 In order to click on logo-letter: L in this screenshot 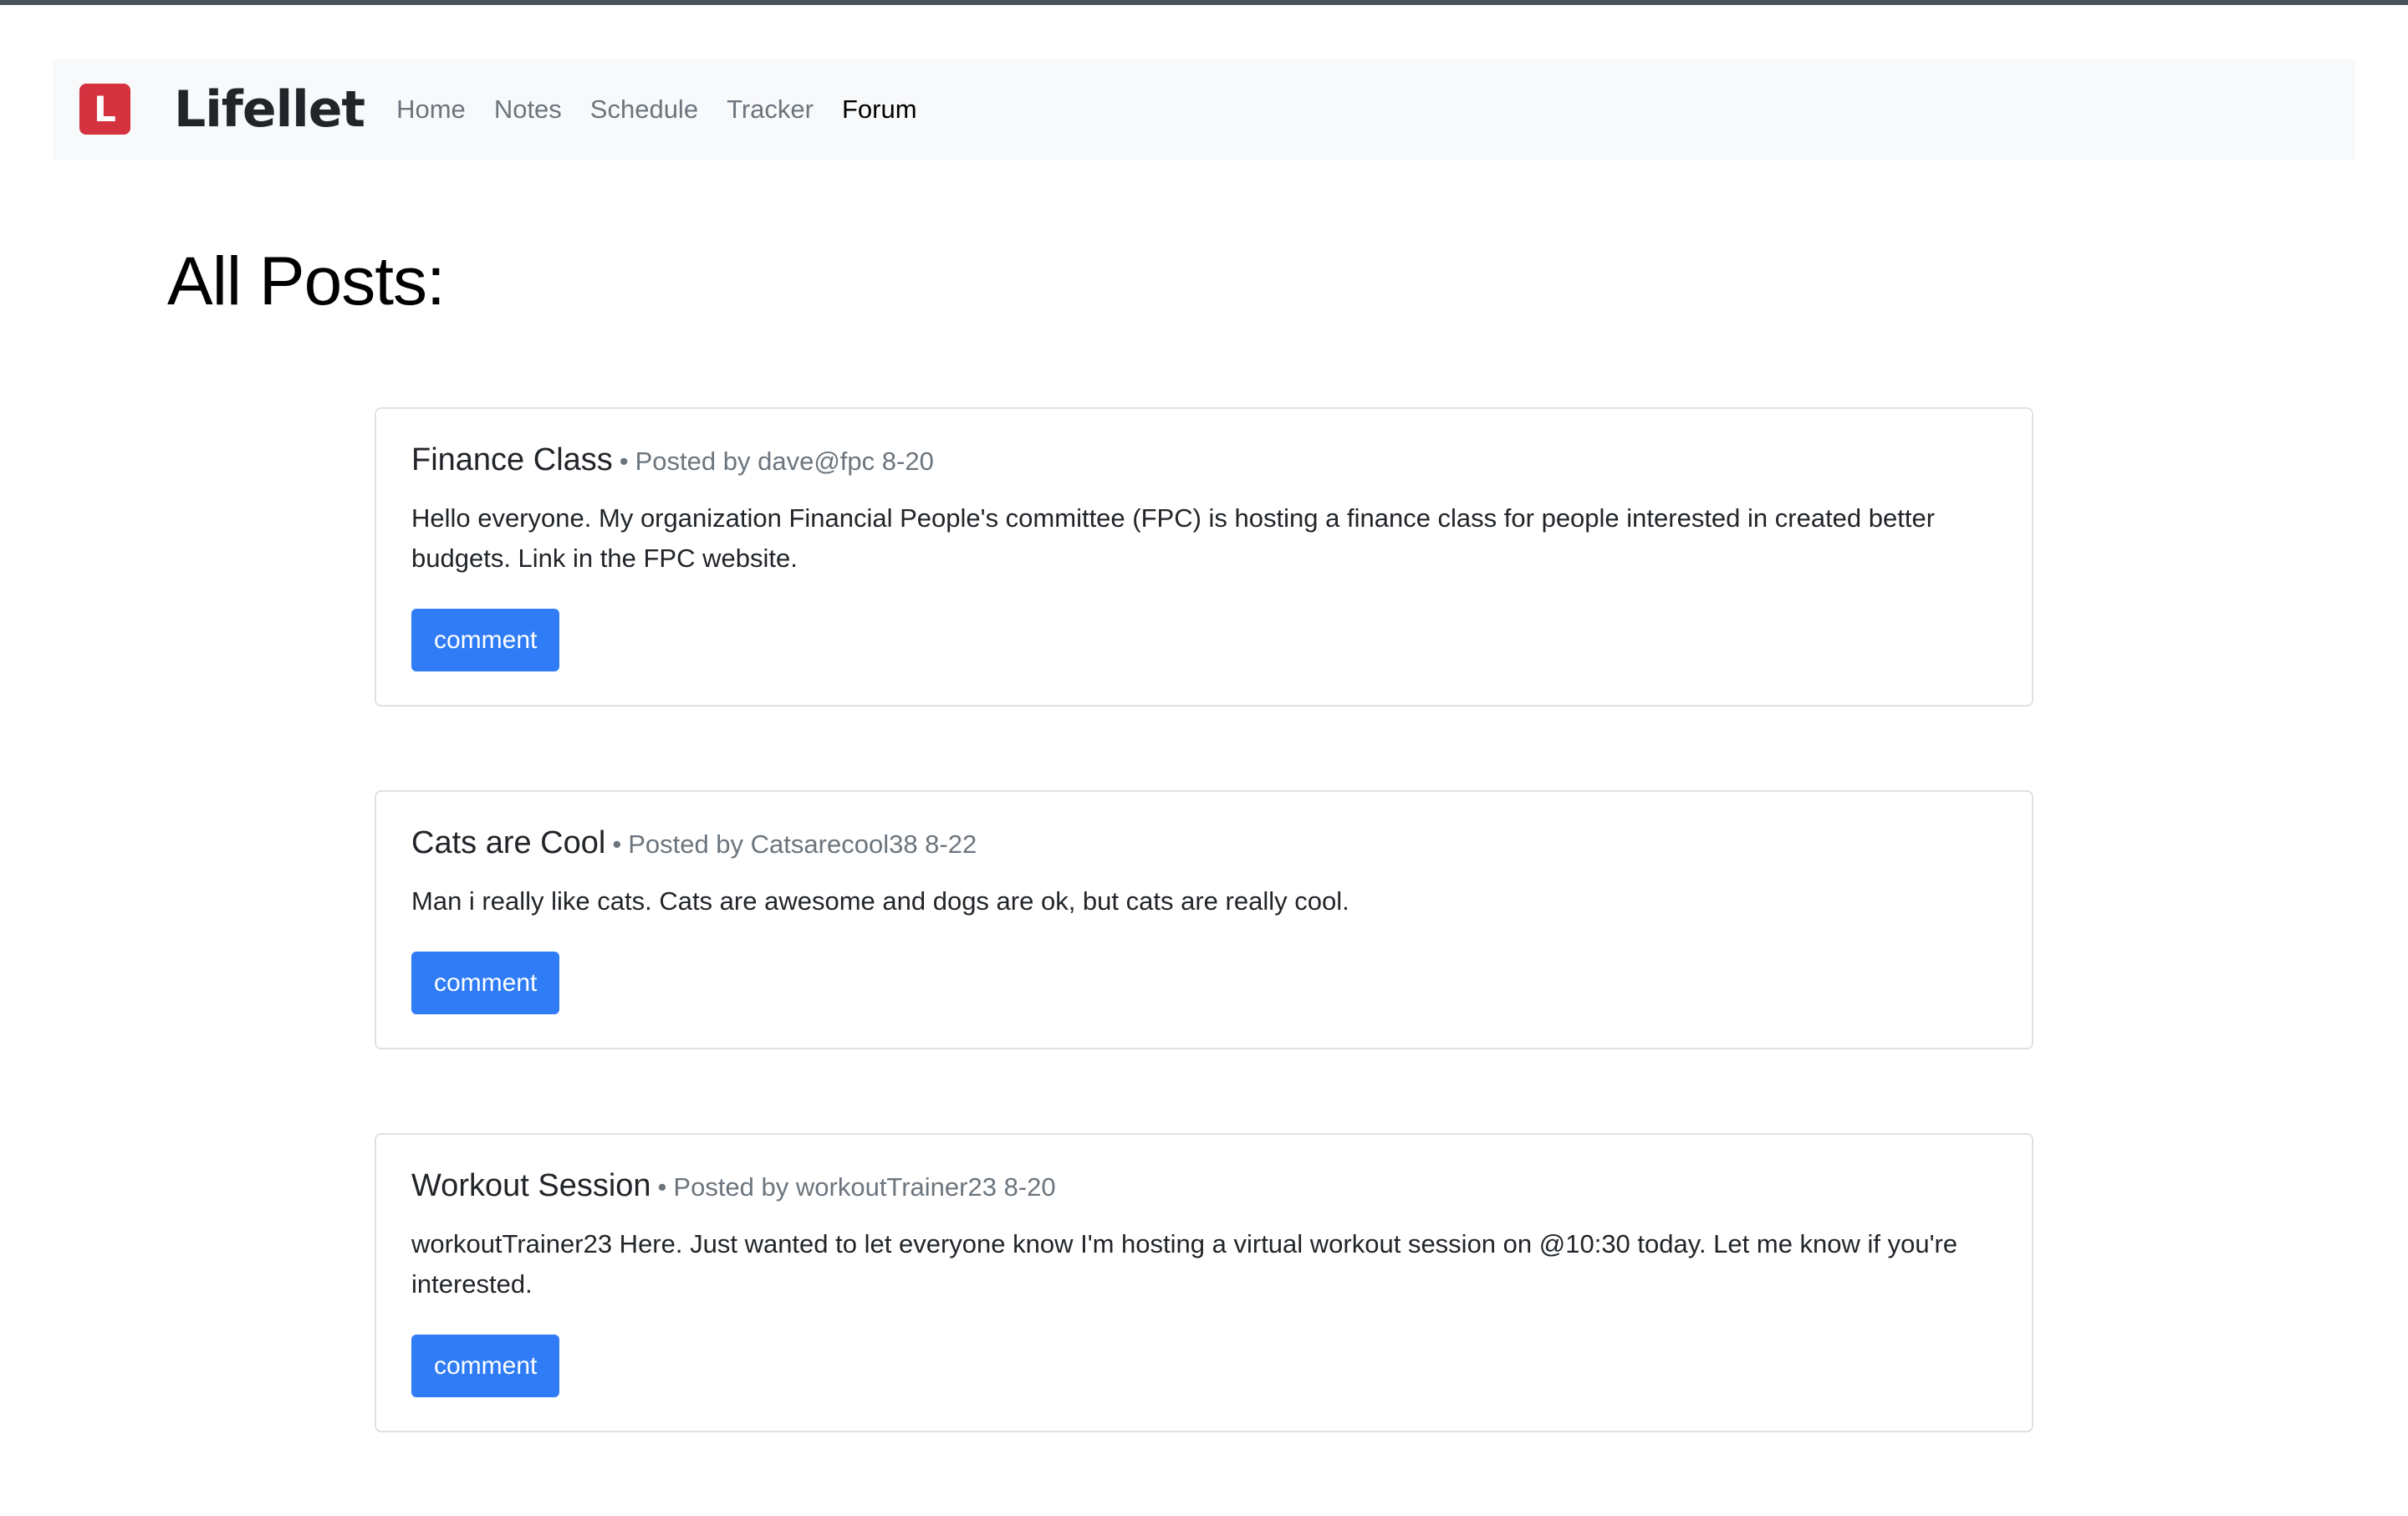, I will do `click(105, 109)`.